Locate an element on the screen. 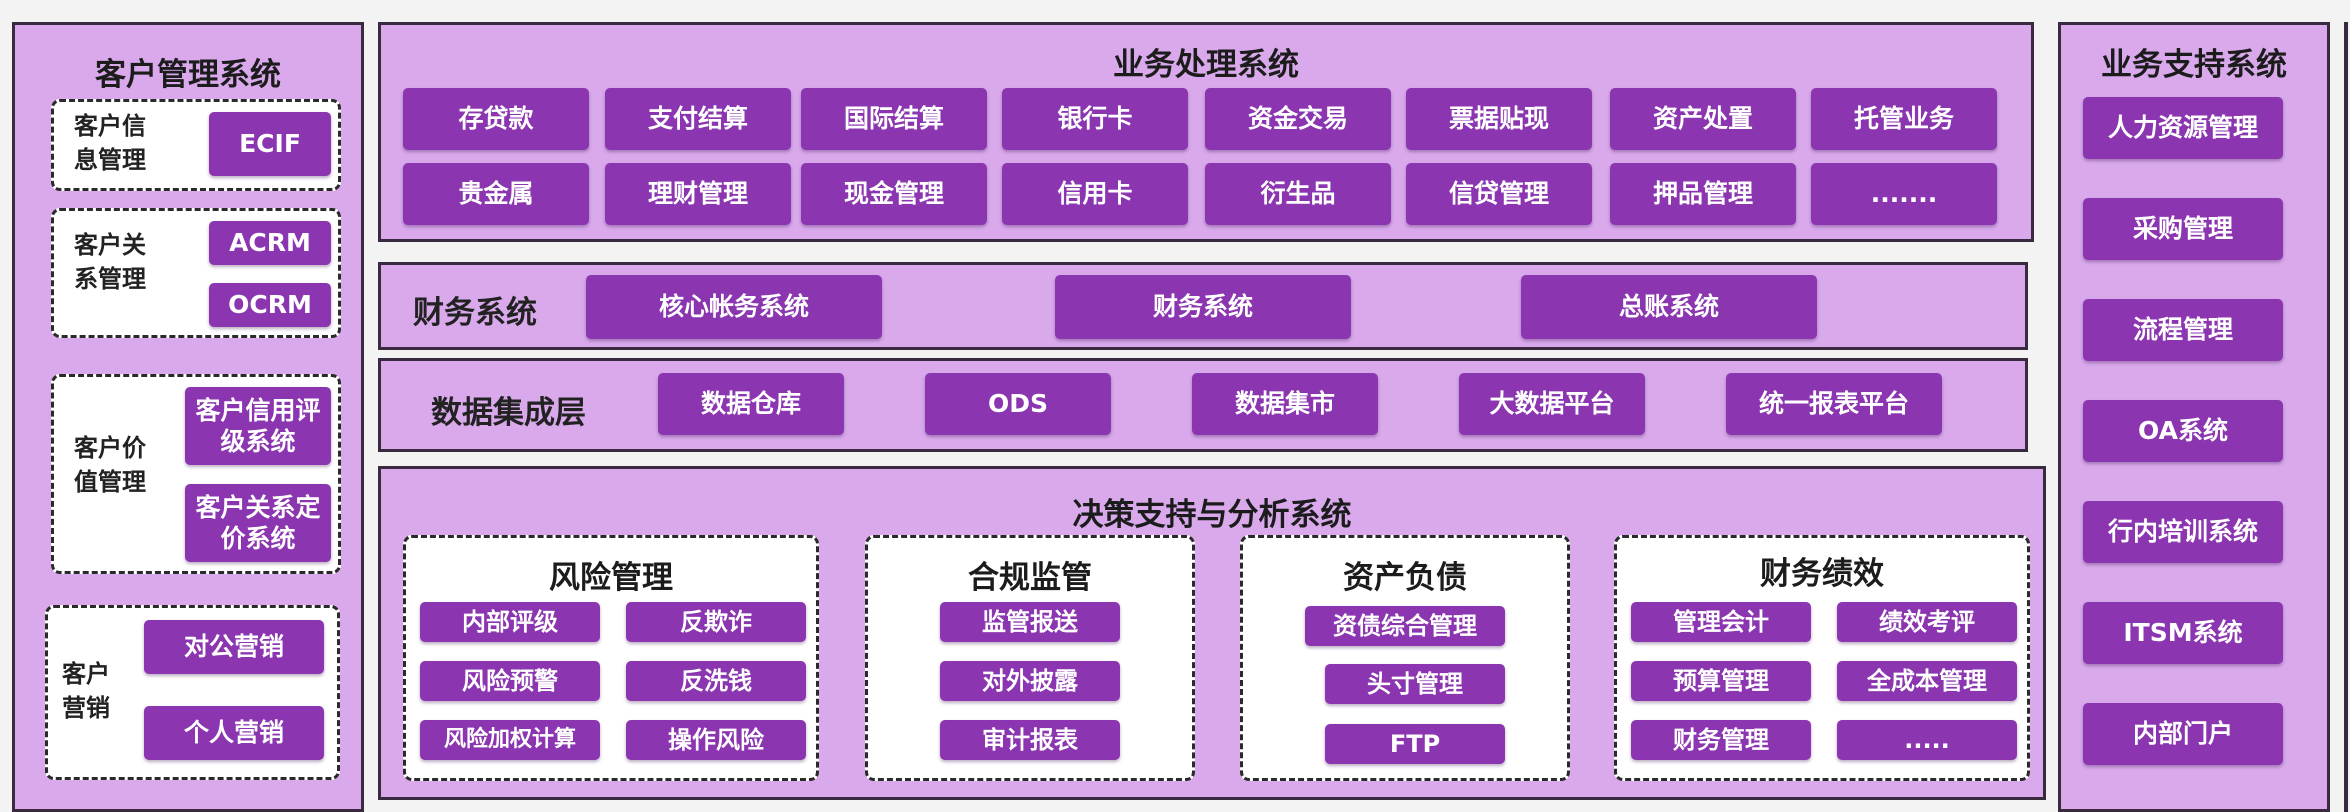 The height and width of the screenshot is (812, 2350). cash-management-button: 现金管理 is located at coordinates (894, 194).